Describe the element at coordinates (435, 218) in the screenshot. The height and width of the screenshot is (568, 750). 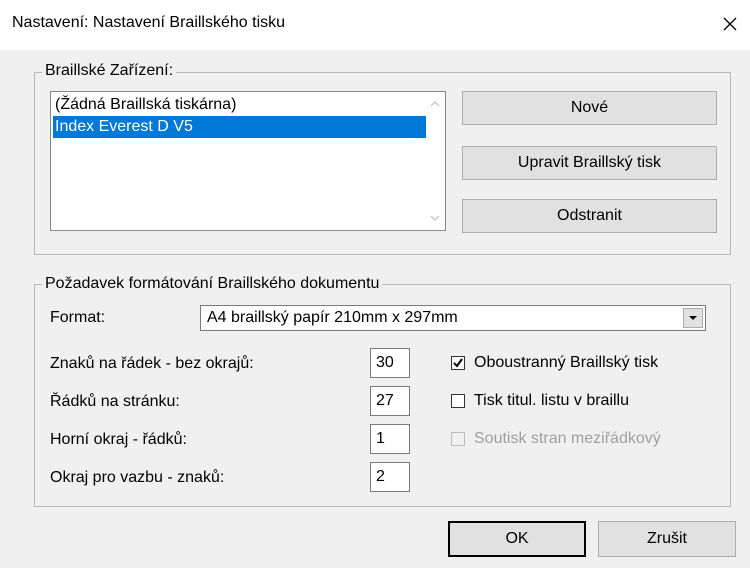
I see `scroll-down-icon` at that location.